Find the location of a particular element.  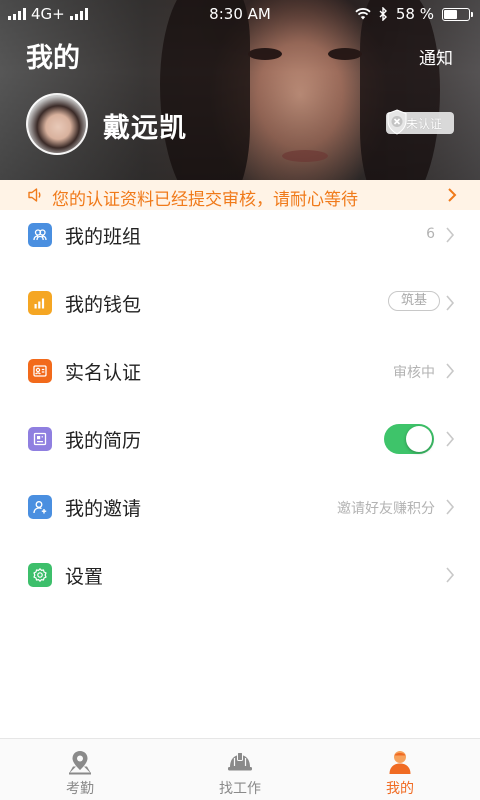

tab-mine: 我的 is located at coordinates (400, 769).